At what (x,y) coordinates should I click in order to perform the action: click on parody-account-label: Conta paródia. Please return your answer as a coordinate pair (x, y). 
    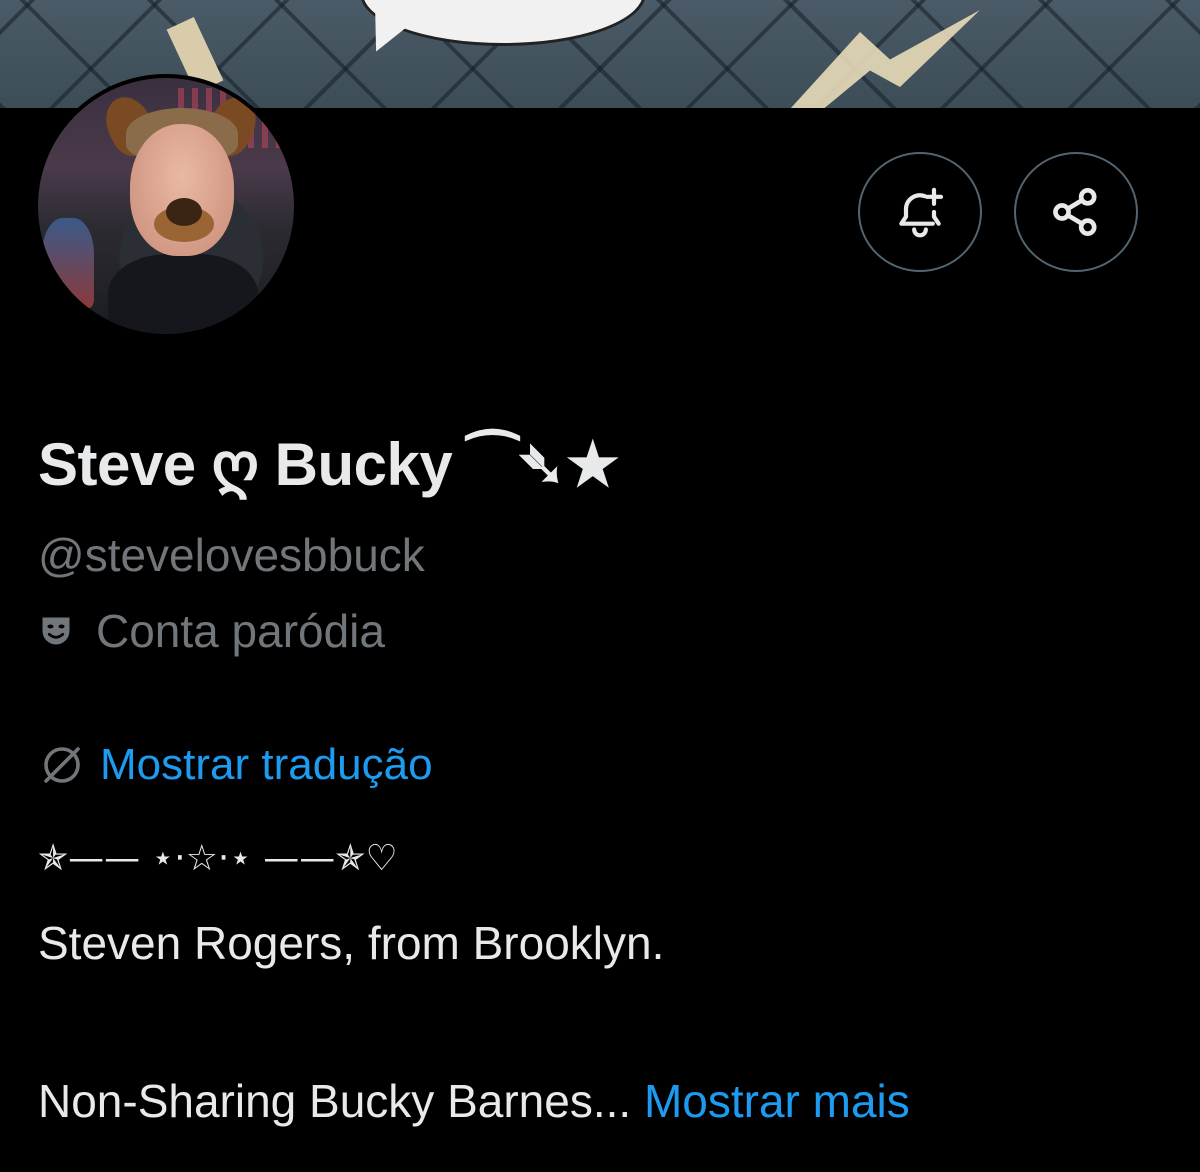
    Looking at the image, I should click on (211, 631).